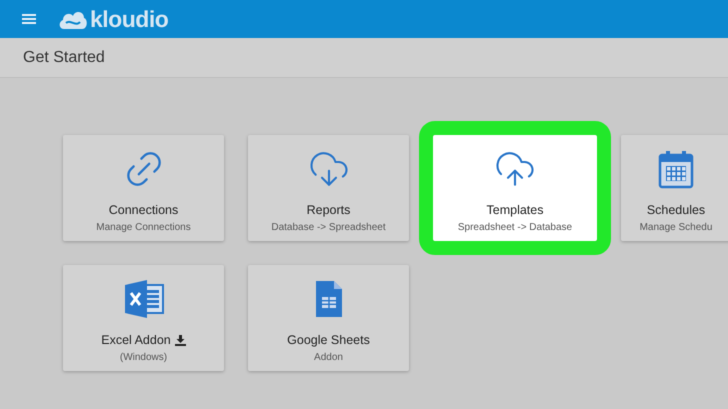 Image resolution: width=728 pixels, height=409 pixels. What do you see at coordinates (328, 188) in the screenshot?
I see `feature-card: Reports Database -> Spreadsheet` at bounding box center [328, 188].